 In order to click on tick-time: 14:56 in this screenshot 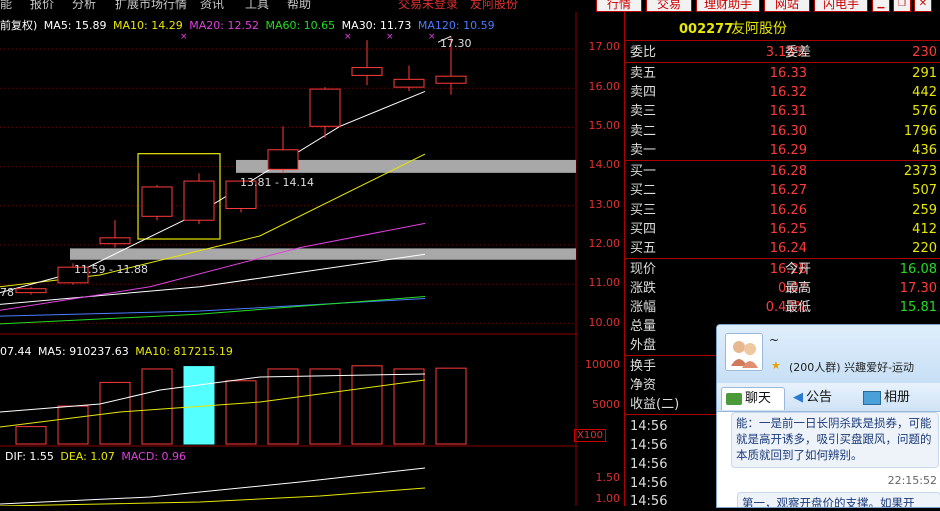, I will do `click(649, 445)`.